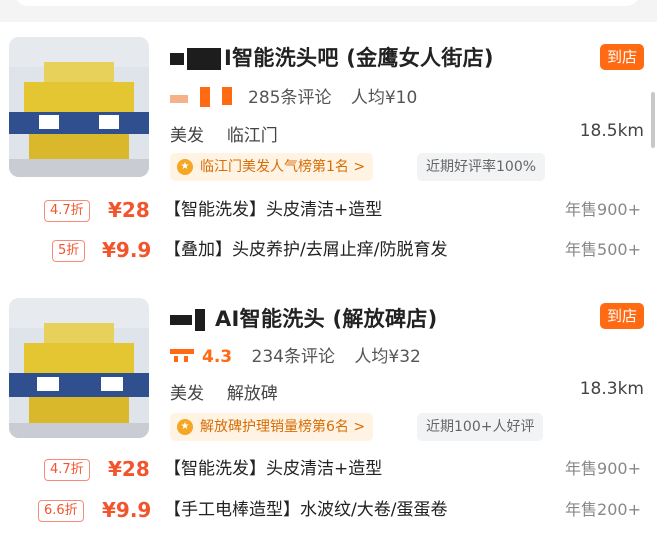  Describe the element at coordinates (306, 510) in the screenshot. I see `deal-title: 【手工电棒造型】水波纹/大卷/蛋蛋卷` at that location.